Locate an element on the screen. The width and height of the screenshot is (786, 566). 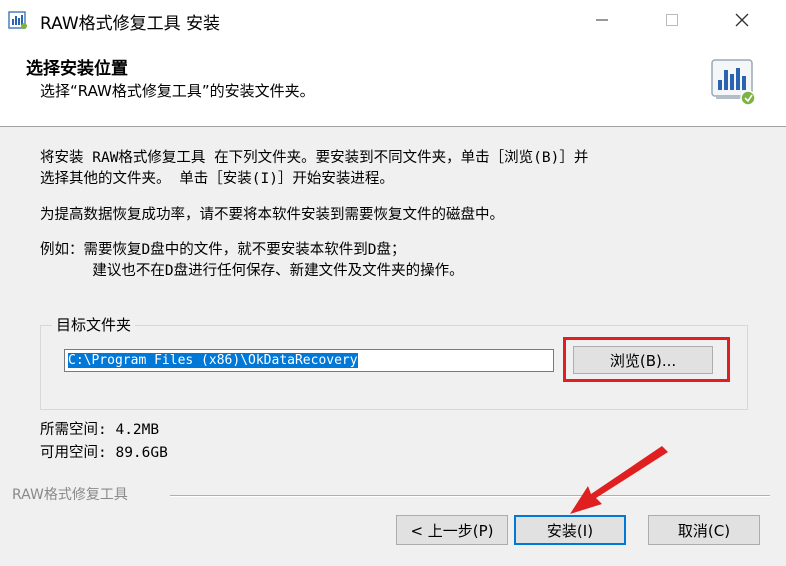
window-title: RAW格式修复工具 安装 is located at coordinates (130, 24).